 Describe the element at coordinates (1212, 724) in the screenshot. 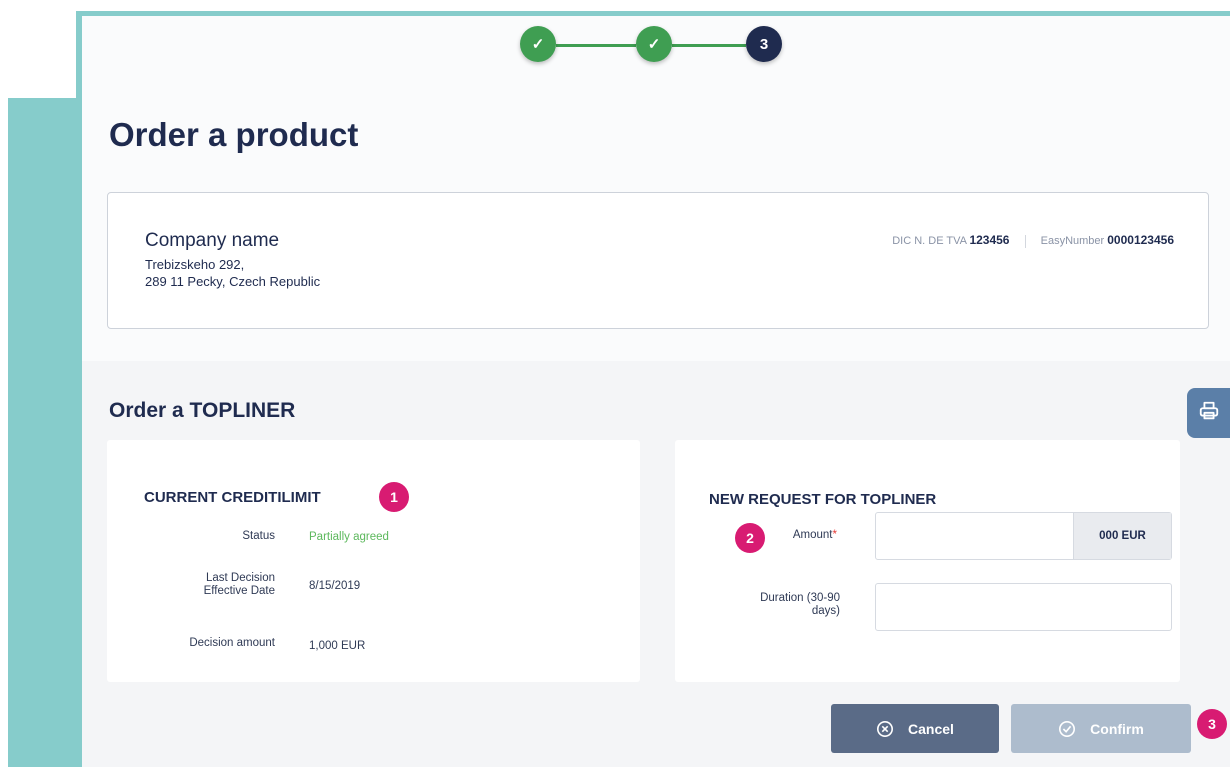

I see `step-badge-3: 3` at that location.